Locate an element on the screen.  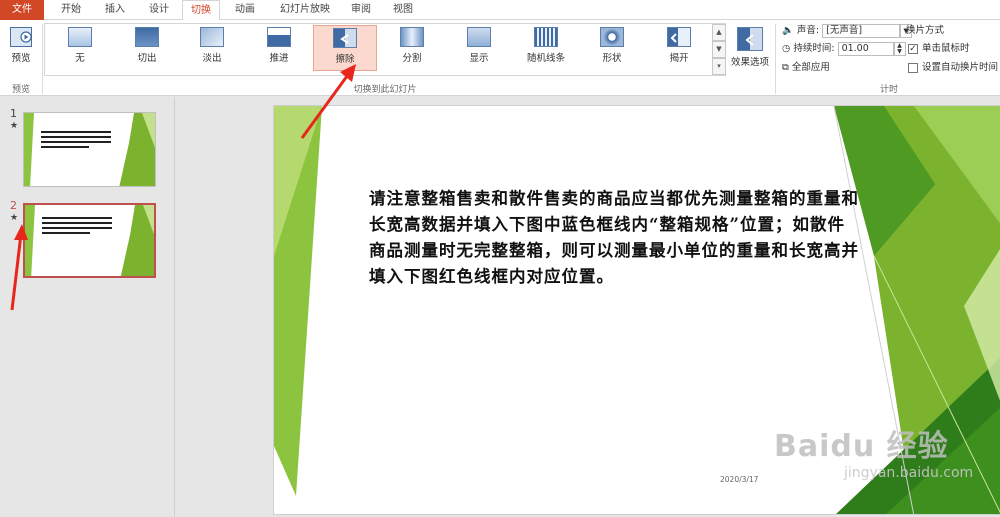
transition-label: 揭开 is located at coordinates (679, 58).